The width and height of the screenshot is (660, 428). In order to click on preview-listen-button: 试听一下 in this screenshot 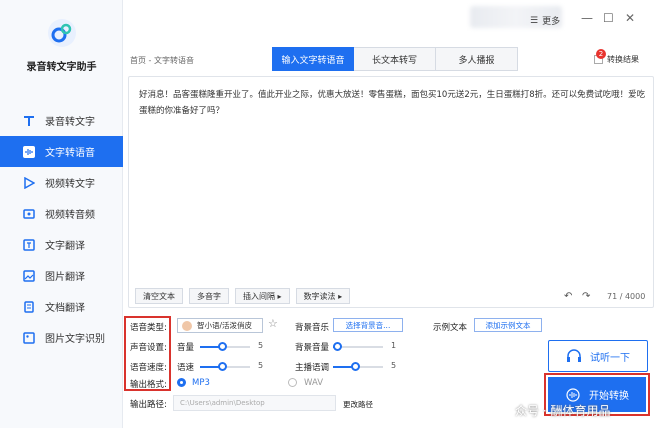, I will do `click(598, 356)`.